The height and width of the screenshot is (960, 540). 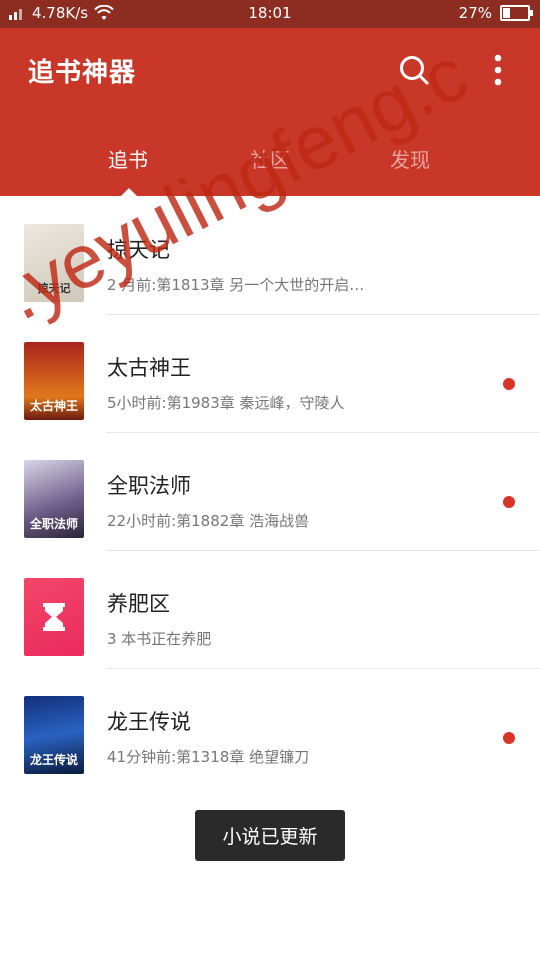 I want to click on more-button, so click(x=498, y=70).